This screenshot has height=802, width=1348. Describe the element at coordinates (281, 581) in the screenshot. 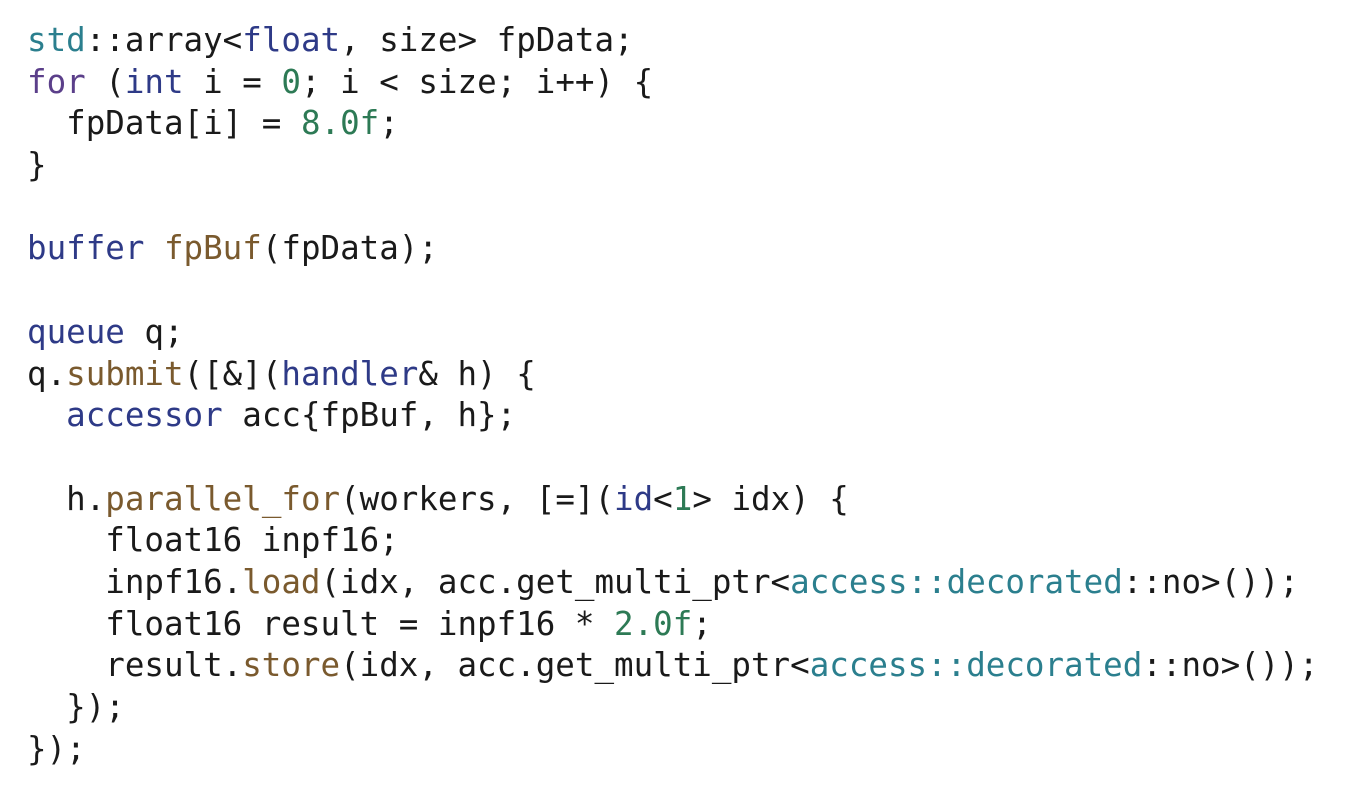

I see `code-token-func: load` at that location.